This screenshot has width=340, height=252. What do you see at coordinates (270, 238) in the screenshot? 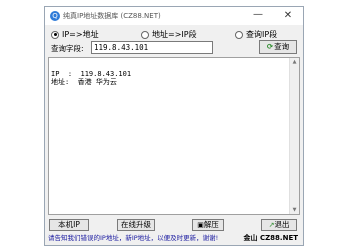
I see `status-brand: 金山 CZ88.NET` at bounding box center [270, 238].